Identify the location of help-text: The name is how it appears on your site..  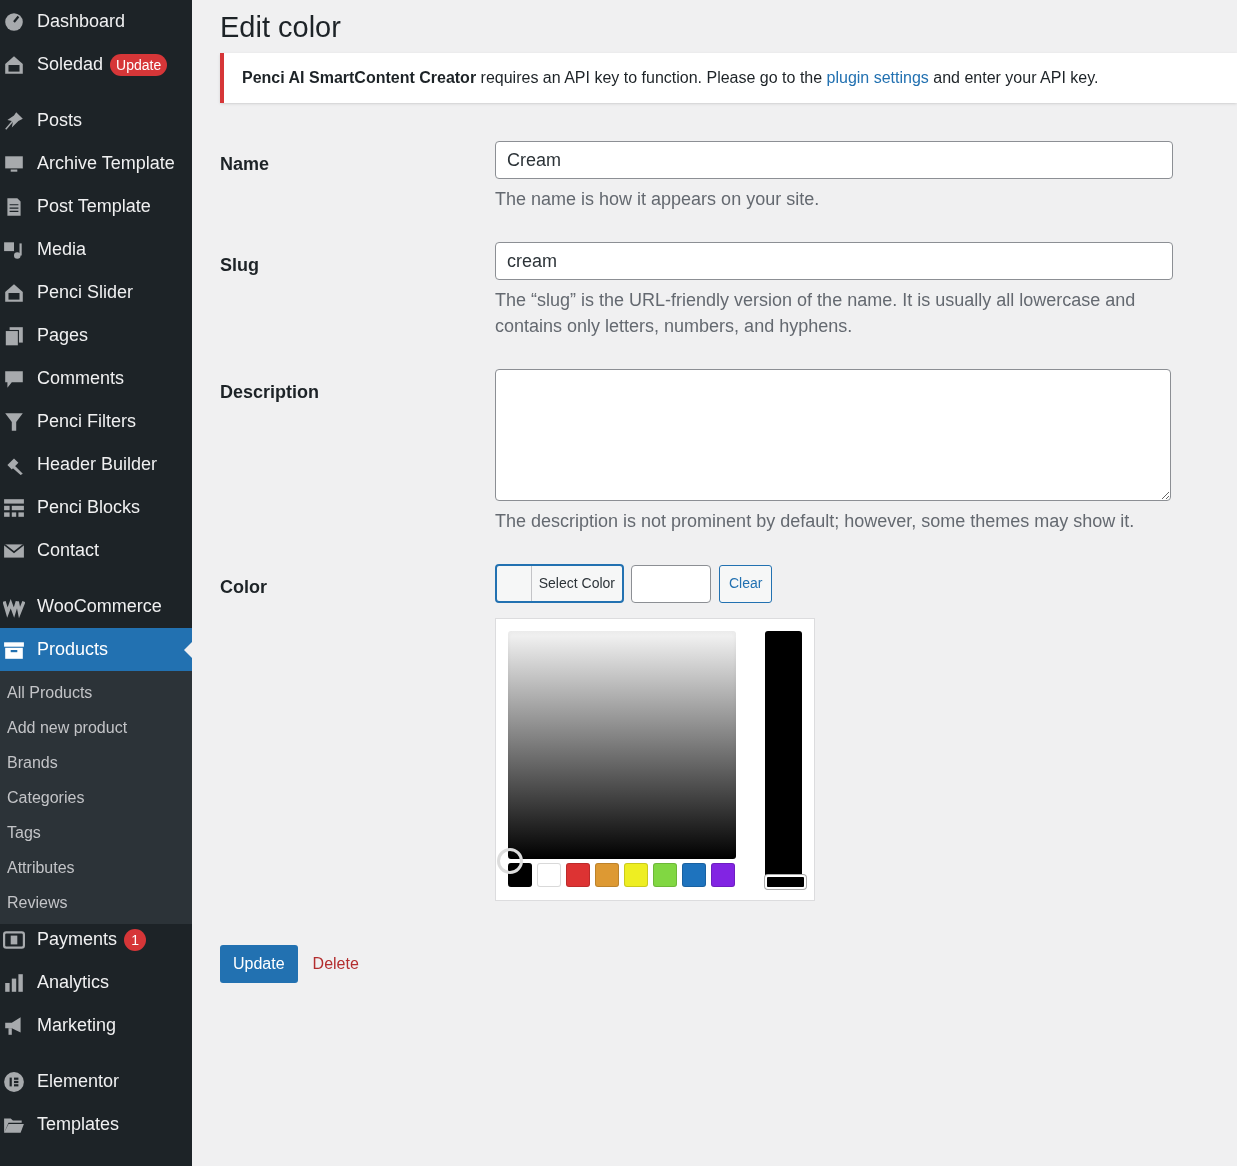
(658, 199).